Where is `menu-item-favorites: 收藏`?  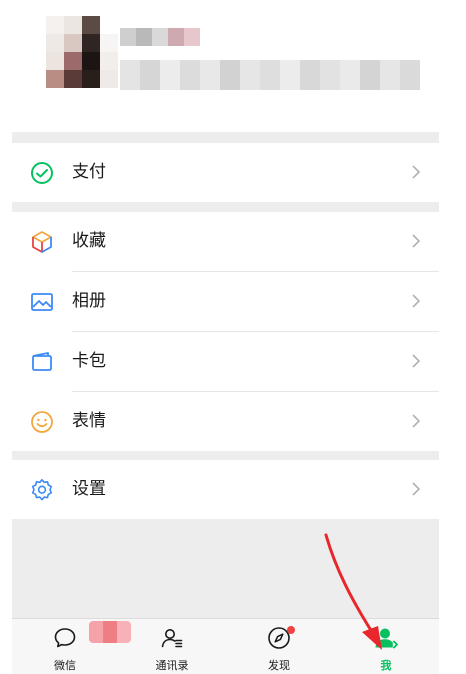 menu-item-favorites: 收藏 is located at coordinates (225, 241).